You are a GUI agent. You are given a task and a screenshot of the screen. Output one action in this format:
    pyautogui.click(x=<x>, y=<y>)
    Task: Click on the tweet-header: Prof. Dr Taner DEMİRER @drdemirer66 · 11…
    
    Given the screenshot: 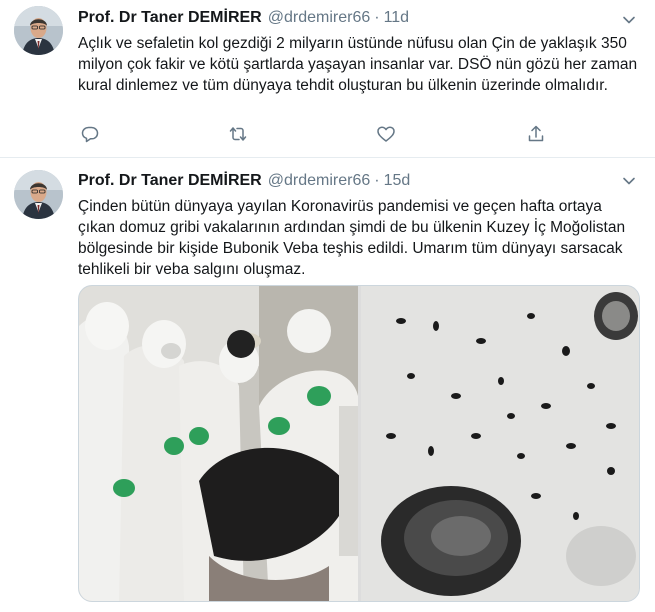 What is the action you would take?
    pyautogui.click(x=359, y=18)
    